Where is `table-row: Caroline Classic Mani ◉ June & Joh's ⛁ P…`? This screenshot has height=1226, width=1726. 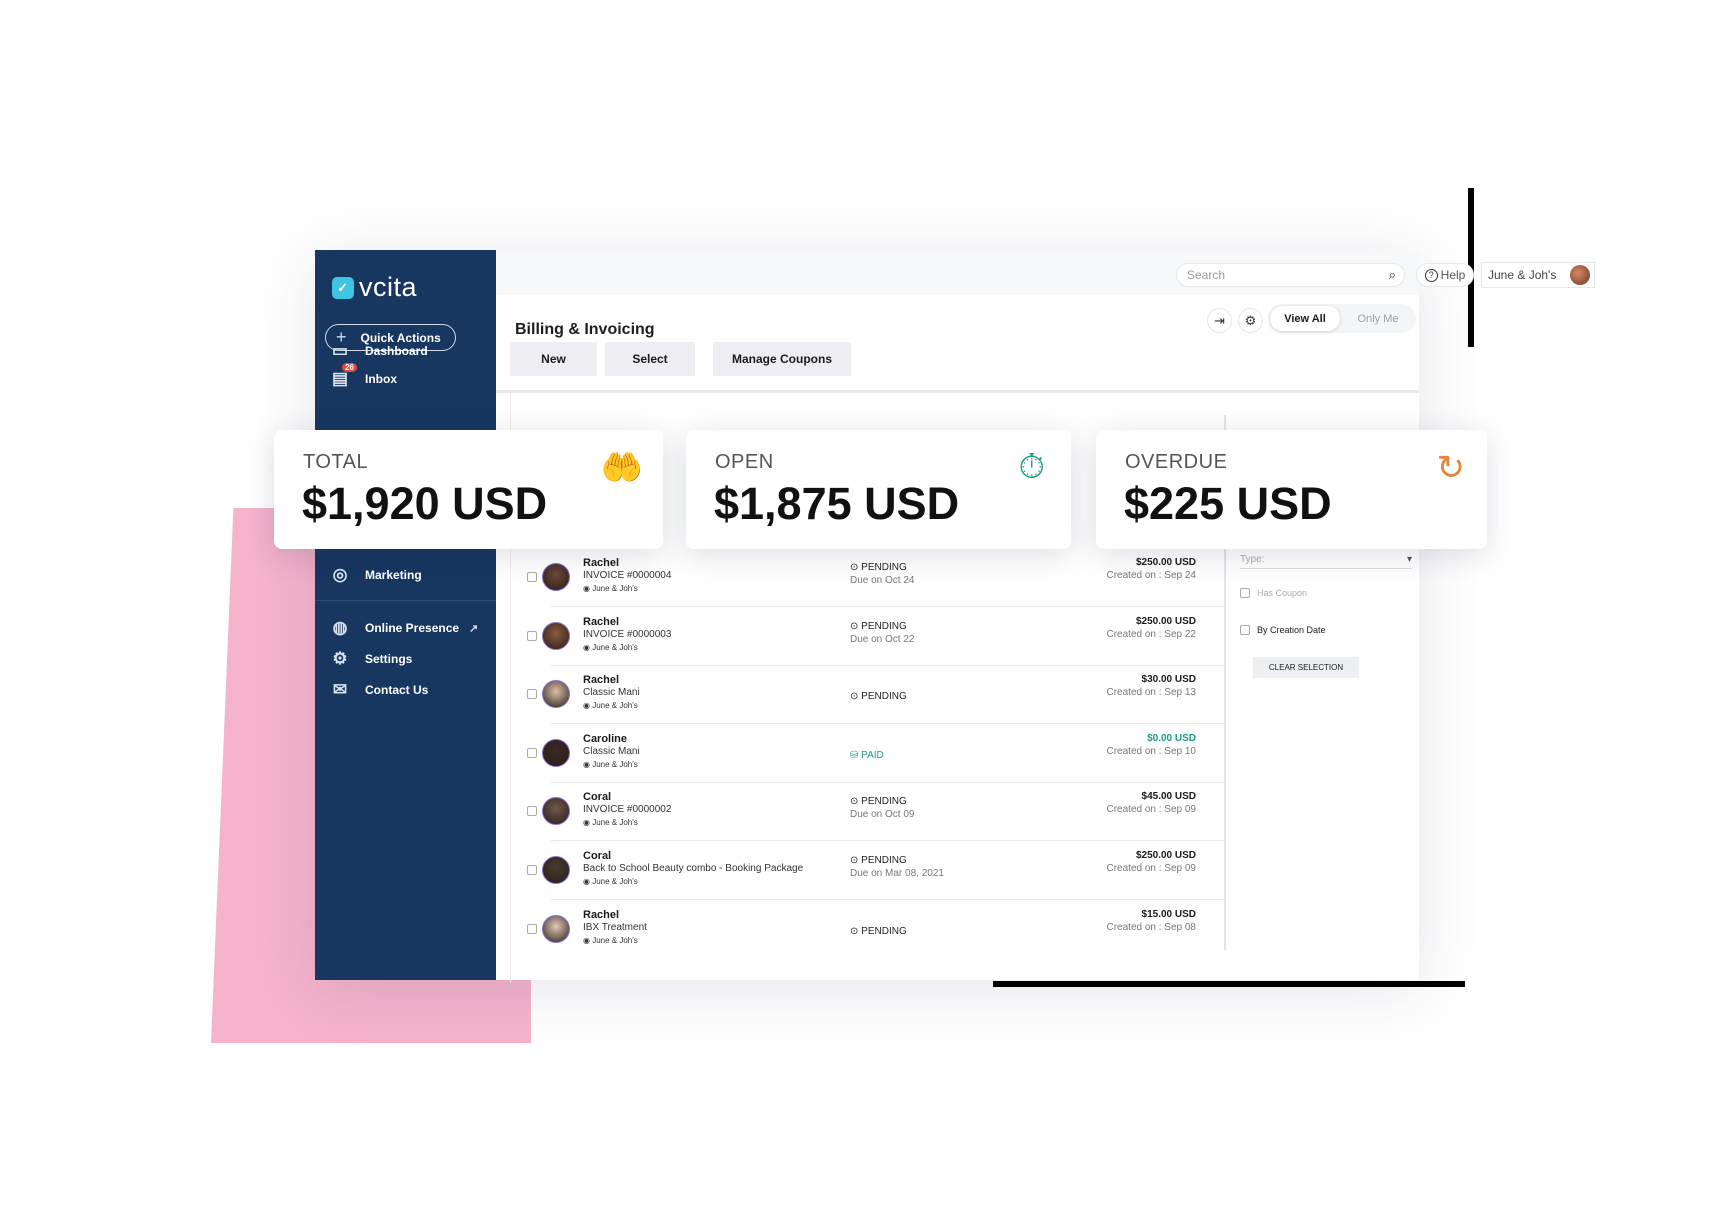
table-row: Caroline Classic Mani ◉ June & Joh's ⛁ P… is located at coordinates (868, 753).